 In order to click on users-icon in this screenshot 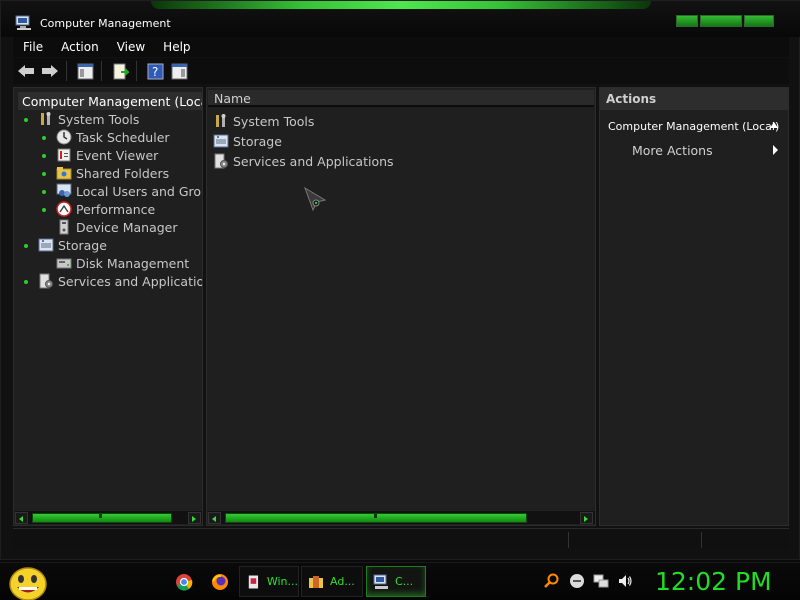, I will do `click(64, 190)`.